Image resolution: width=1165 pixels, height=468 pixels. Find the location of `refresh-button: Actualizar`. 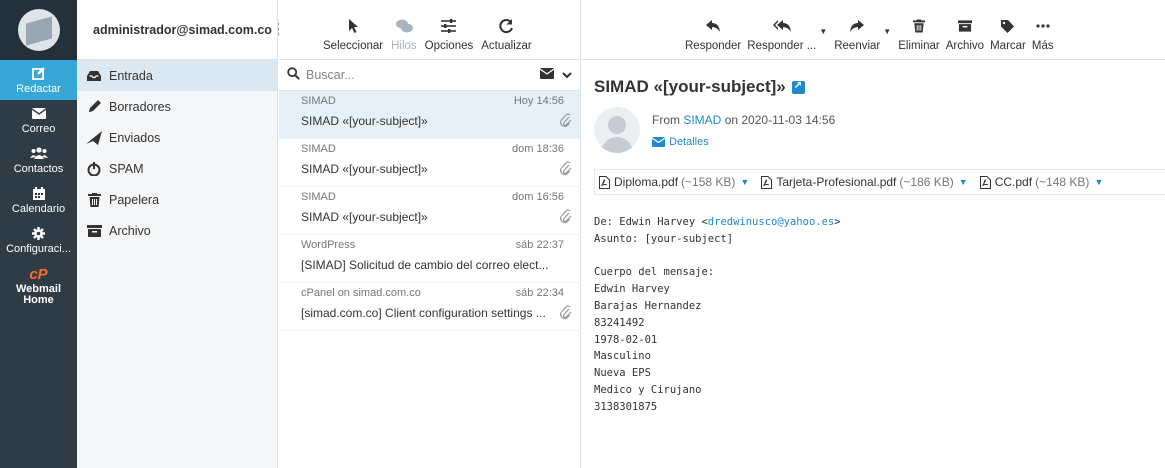

refresh-button: Actualizar is located at coordinates (506, 33).